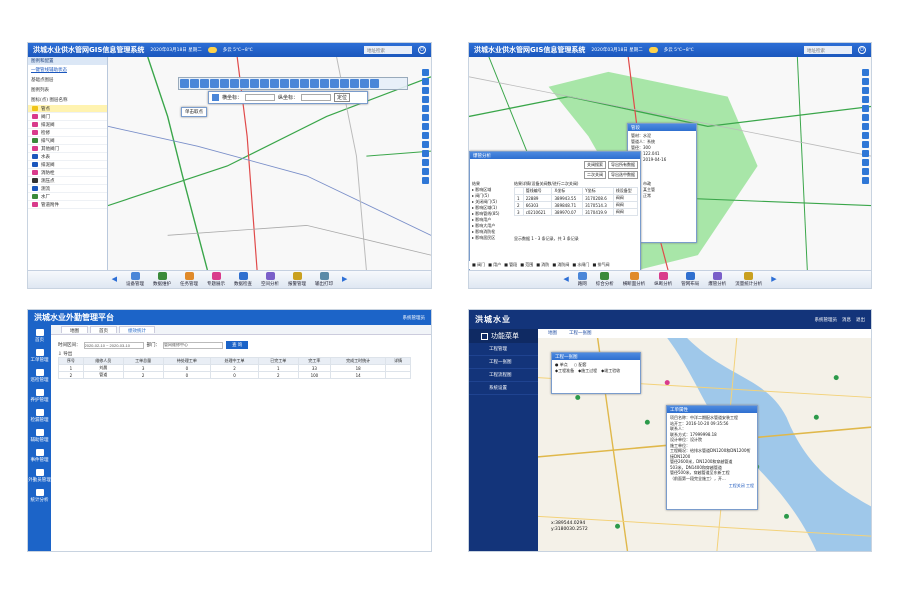 This screenshot has width=900, height=600. Describe the element at coordinates (67, 80) in the screenshot. I see `layer-label: 基础点图层` at that location.